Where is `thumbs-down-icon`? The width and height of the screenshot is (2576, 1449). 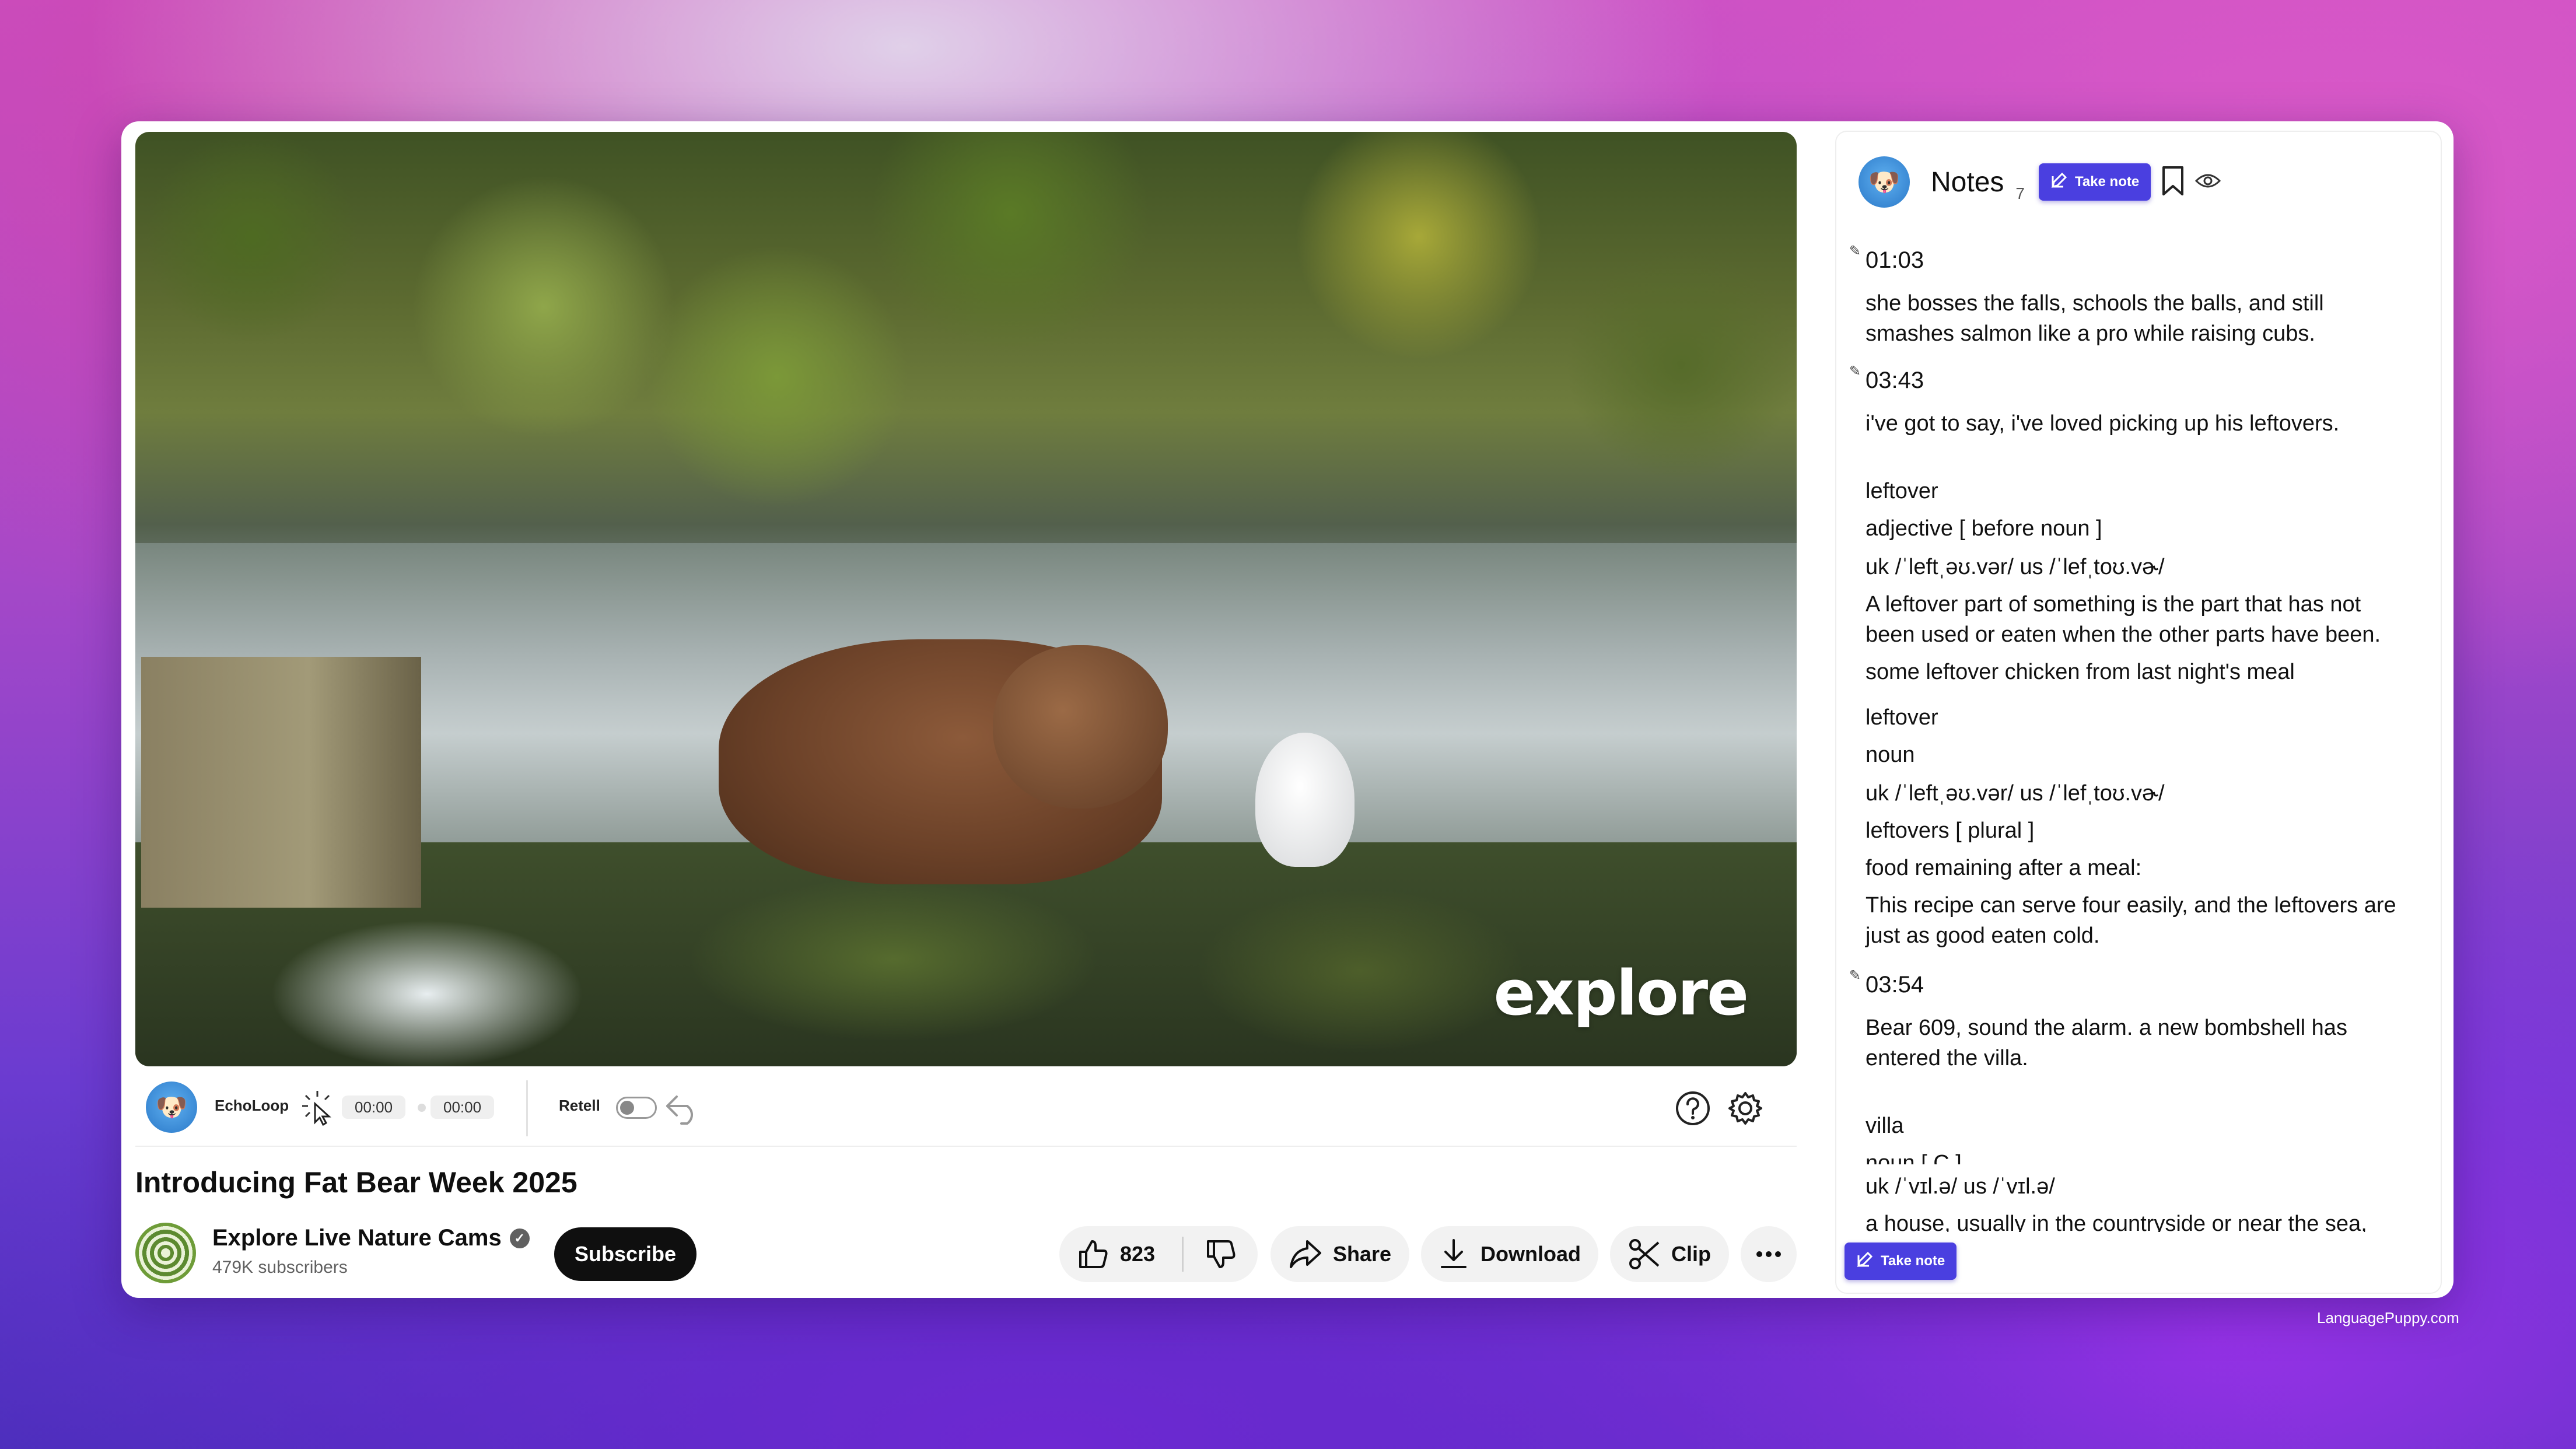 thumbs-down-icon is located at coordinates (1221, 1254).